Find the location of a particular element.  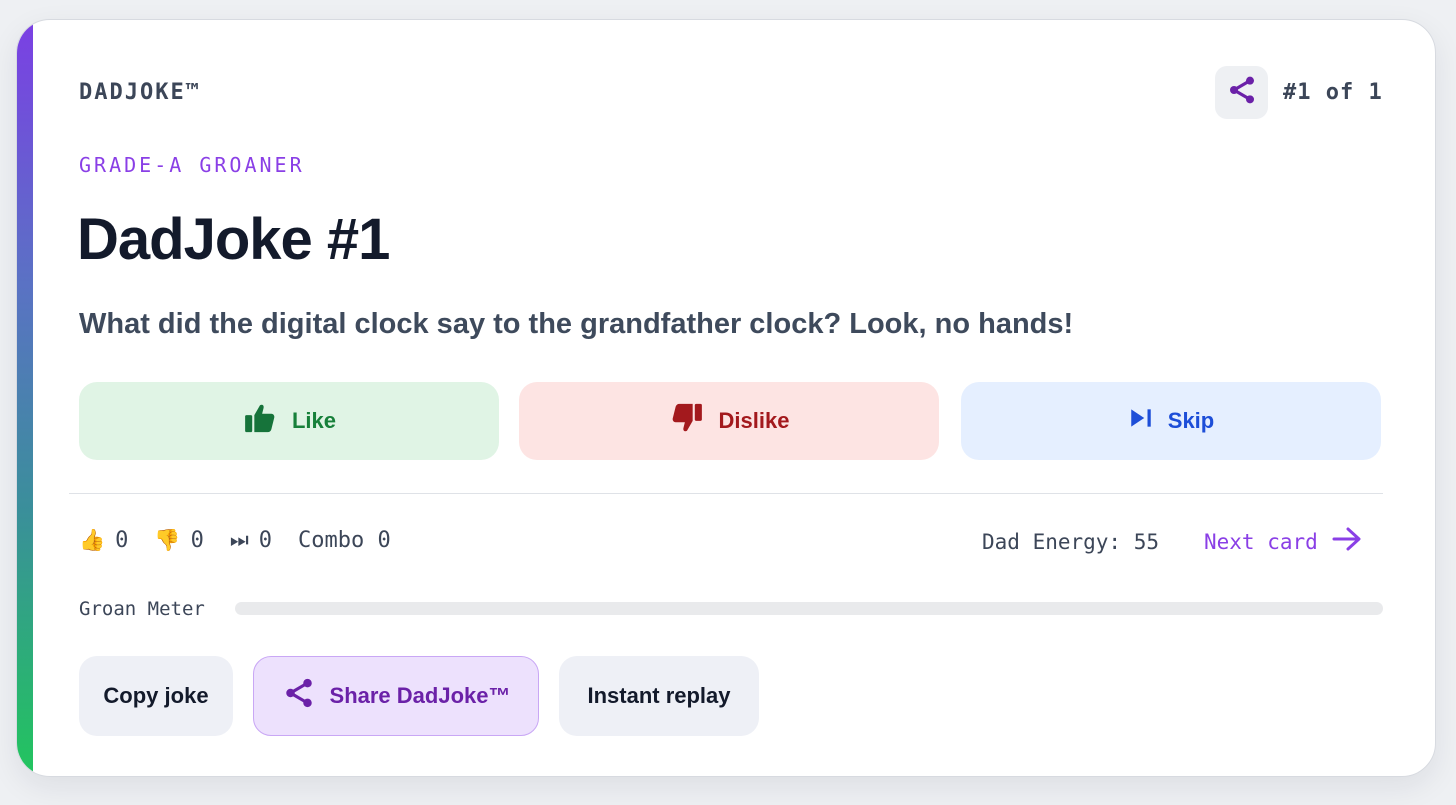

dislike-button: Dislike is located at coordinates (729, 421).